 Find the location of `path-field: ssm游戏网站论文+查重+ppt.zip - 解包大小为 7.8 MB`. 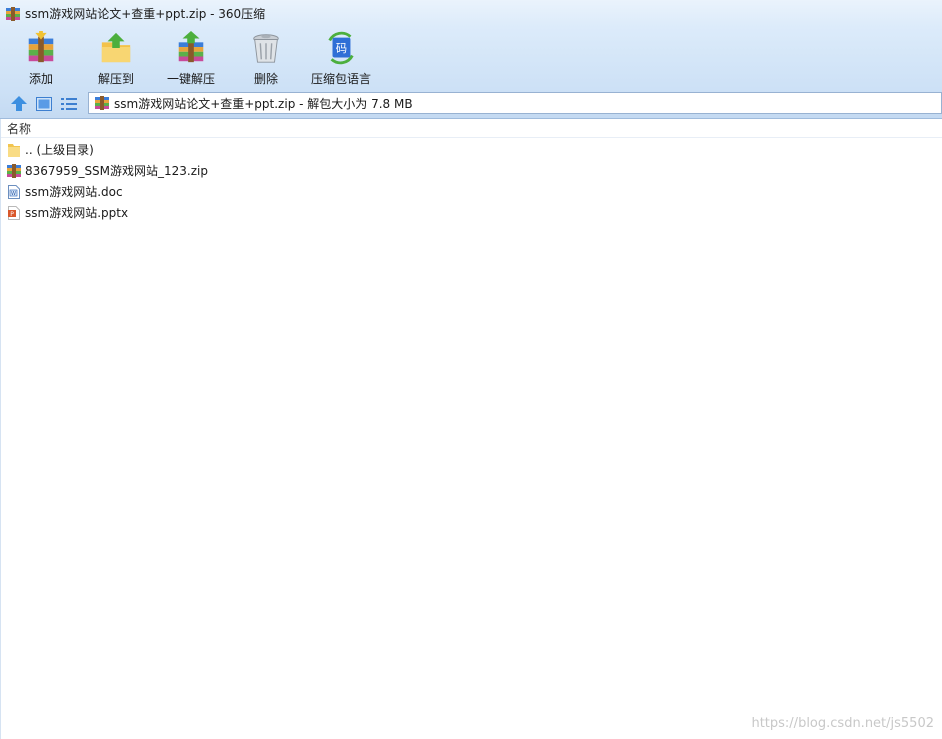

path-field: ssm游戏网站论文+查重+ppt.zip - 解包大小为 7.8 MB is located at coordinates (515, 103).